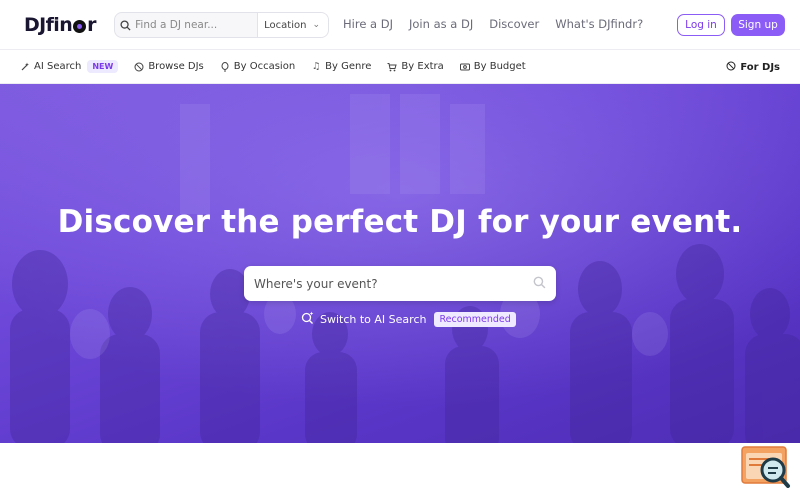 This screenshot has height=500, width=800. Describe the element at coordinates (464, 67) in the screenshot. I see `money-icon` at that location.